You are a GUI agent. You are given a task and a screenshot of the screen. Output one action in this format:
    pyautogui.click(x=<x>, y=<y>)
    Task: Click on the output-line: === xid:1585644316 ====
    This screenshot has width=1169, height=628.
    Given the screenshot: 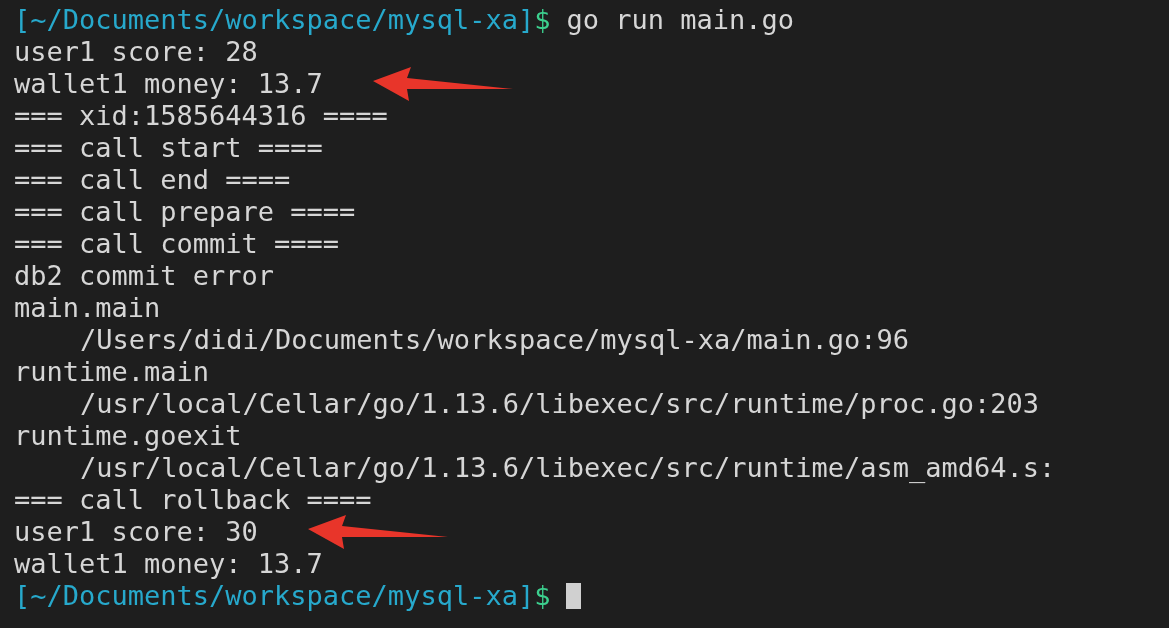 What is the action you would take?
    pyautogui.click(x=201, y=116)
    